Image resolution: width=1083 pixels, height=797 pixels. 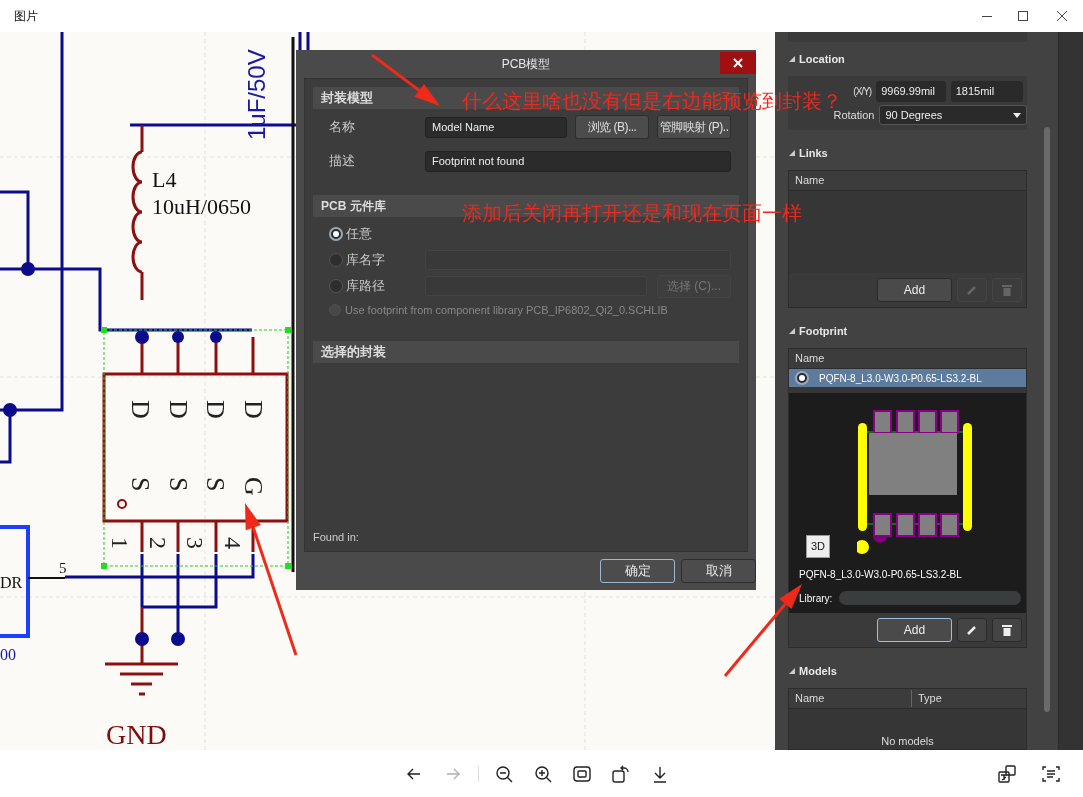 I want to click on close-button, so click(x=738, y=63).